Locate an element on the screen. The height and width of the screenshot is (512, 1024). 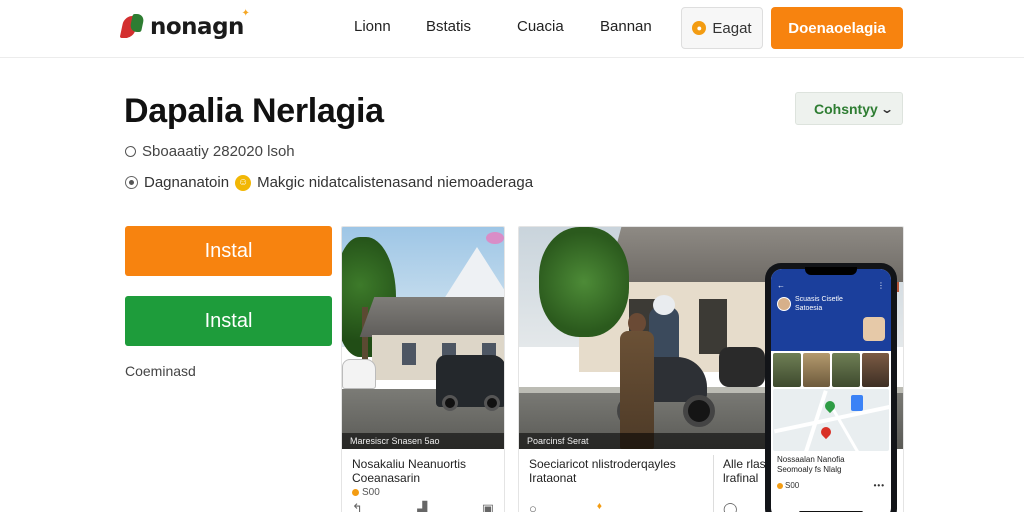
country-select-value: Cohsntyy is located at coordinates (846, 108).